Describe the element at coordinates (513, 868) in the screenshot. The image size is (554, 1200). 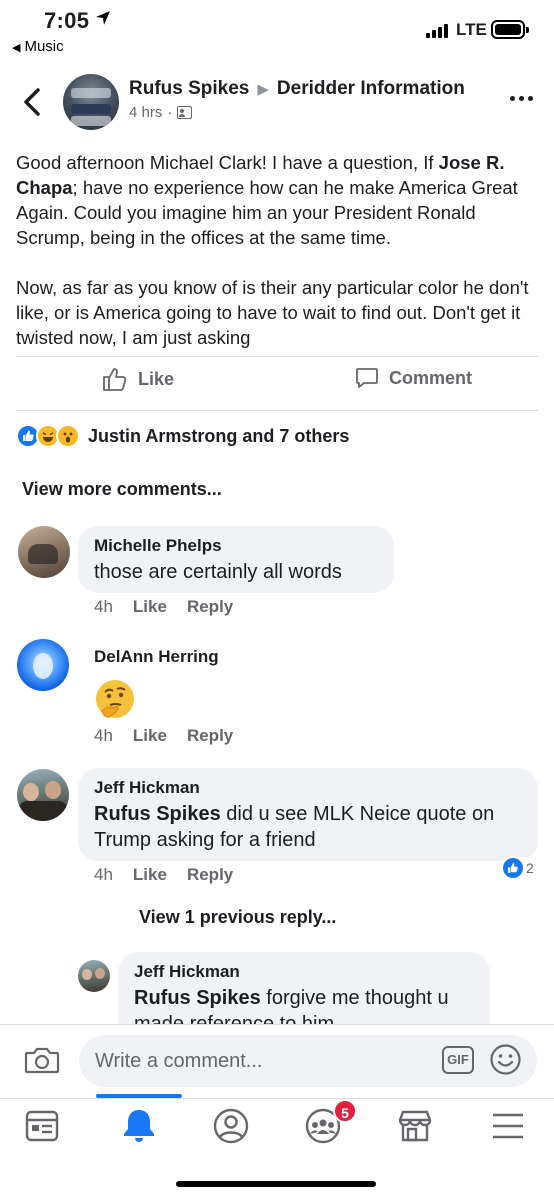
I see `like-reaction-icon` at that location.